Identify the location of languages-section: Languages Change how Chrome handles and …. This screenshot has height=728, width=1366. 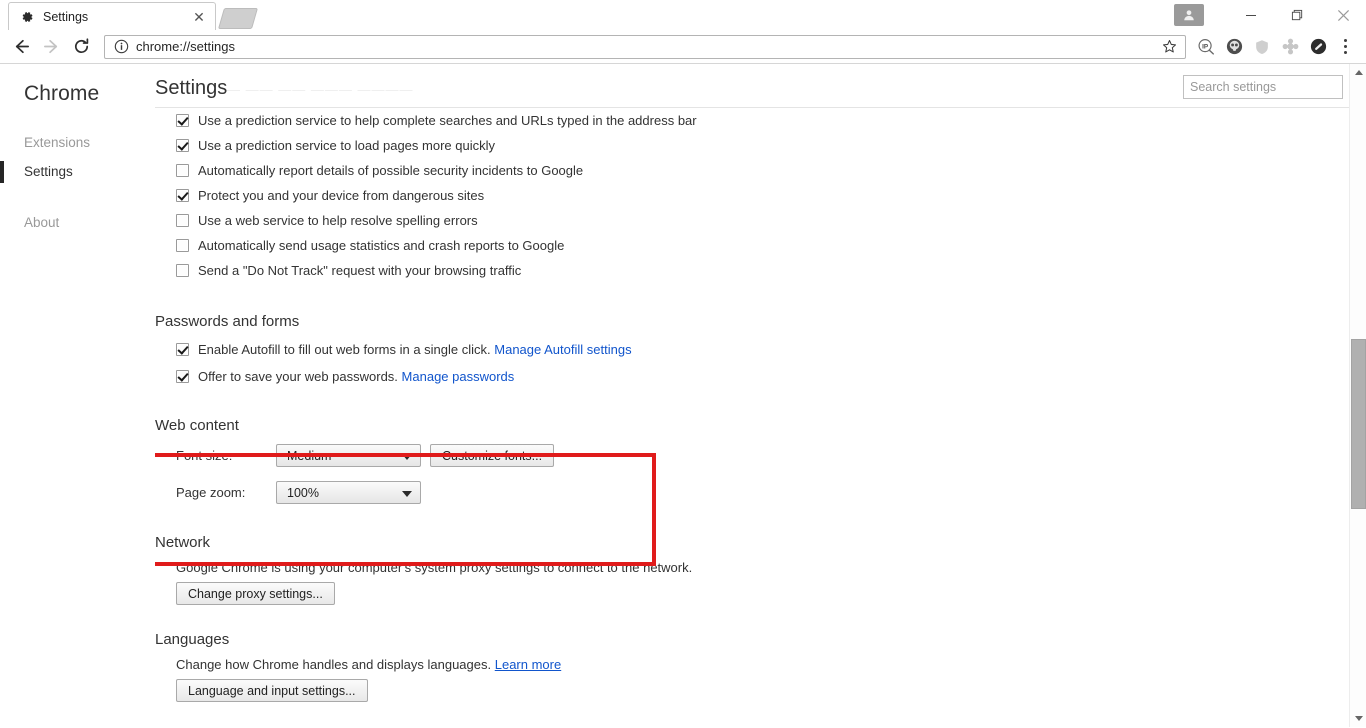
(752, 666).